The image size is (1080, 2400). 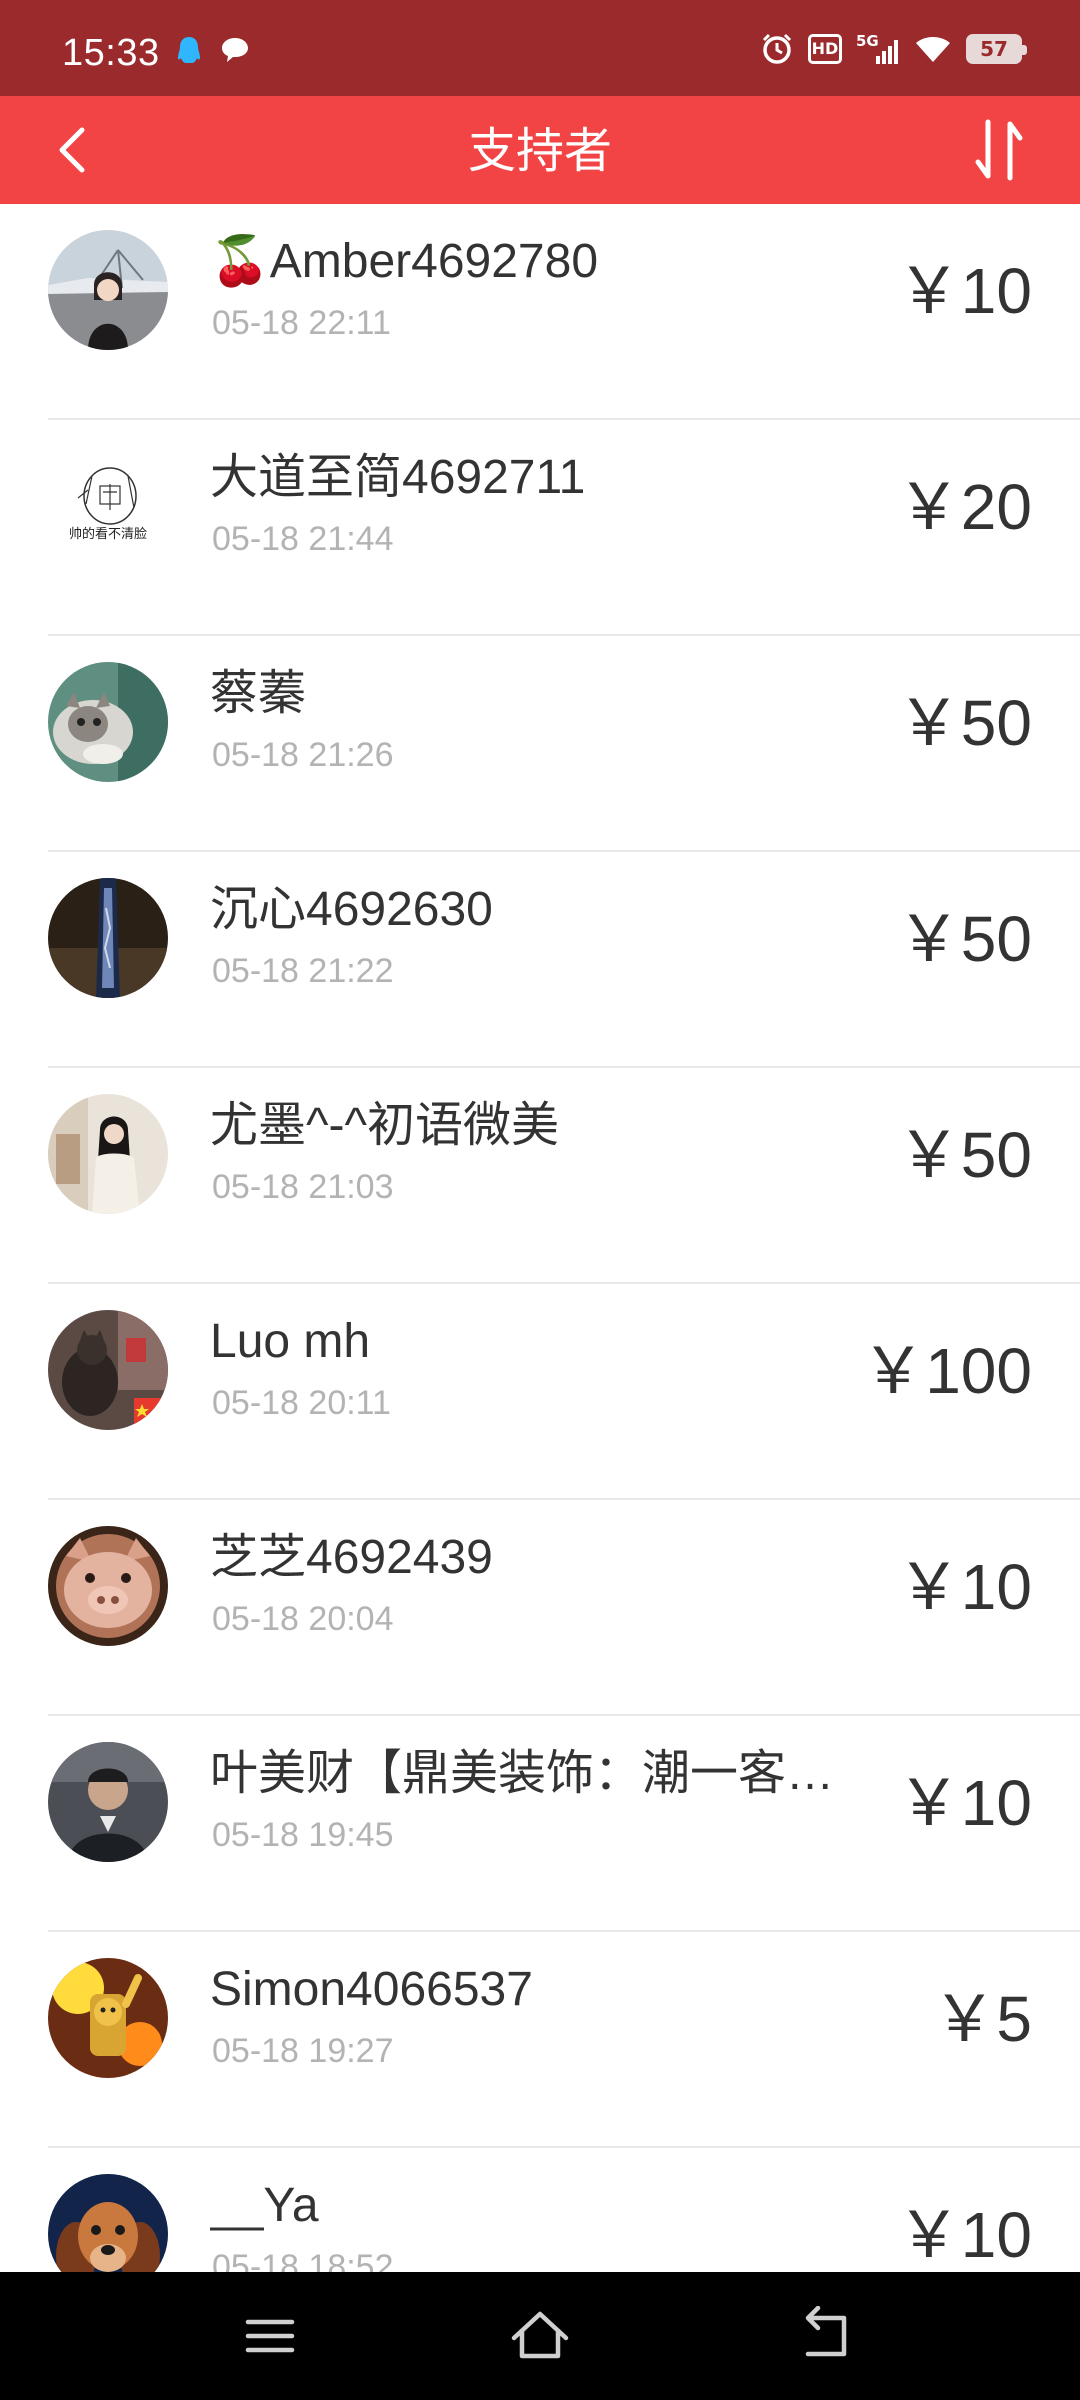 What do you see at coordinates (867, 41) in the screenshot?
I see `network-type: 5G` at bounding box center [867, 41].